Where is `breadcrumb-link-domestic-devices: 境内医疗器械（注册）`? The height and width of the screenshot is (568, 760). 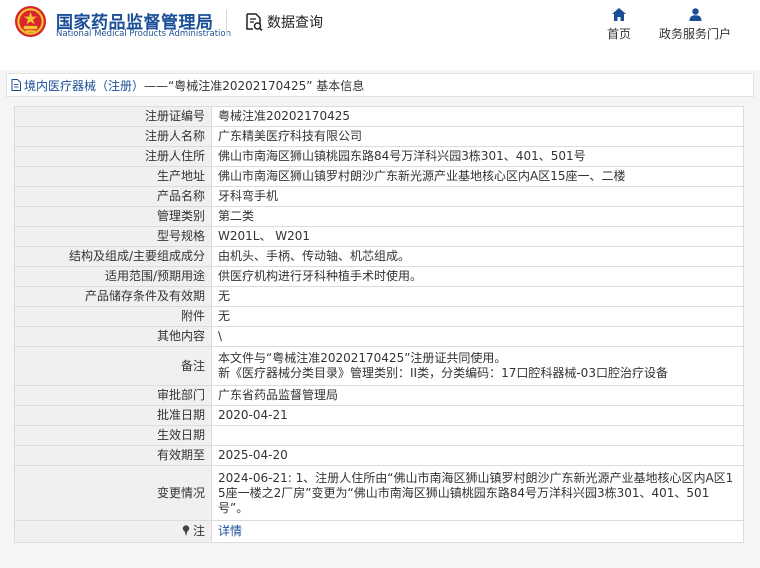 breadcrumb-link-domestic-devices: 境内医疗器械（注册） is located at coordinates (84, 85).